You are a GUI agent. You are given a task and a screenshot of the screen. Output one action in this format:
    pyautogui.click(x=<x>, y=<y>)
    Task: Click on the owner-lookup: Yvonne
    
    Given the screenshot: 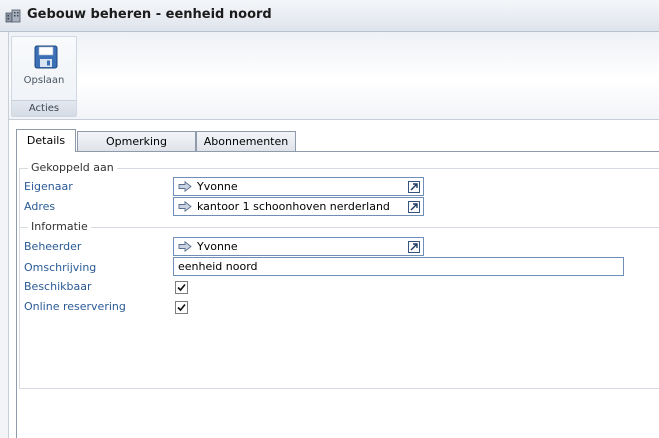 What is the action you would take?
    pyautogui.click(x=298, y=186)
    